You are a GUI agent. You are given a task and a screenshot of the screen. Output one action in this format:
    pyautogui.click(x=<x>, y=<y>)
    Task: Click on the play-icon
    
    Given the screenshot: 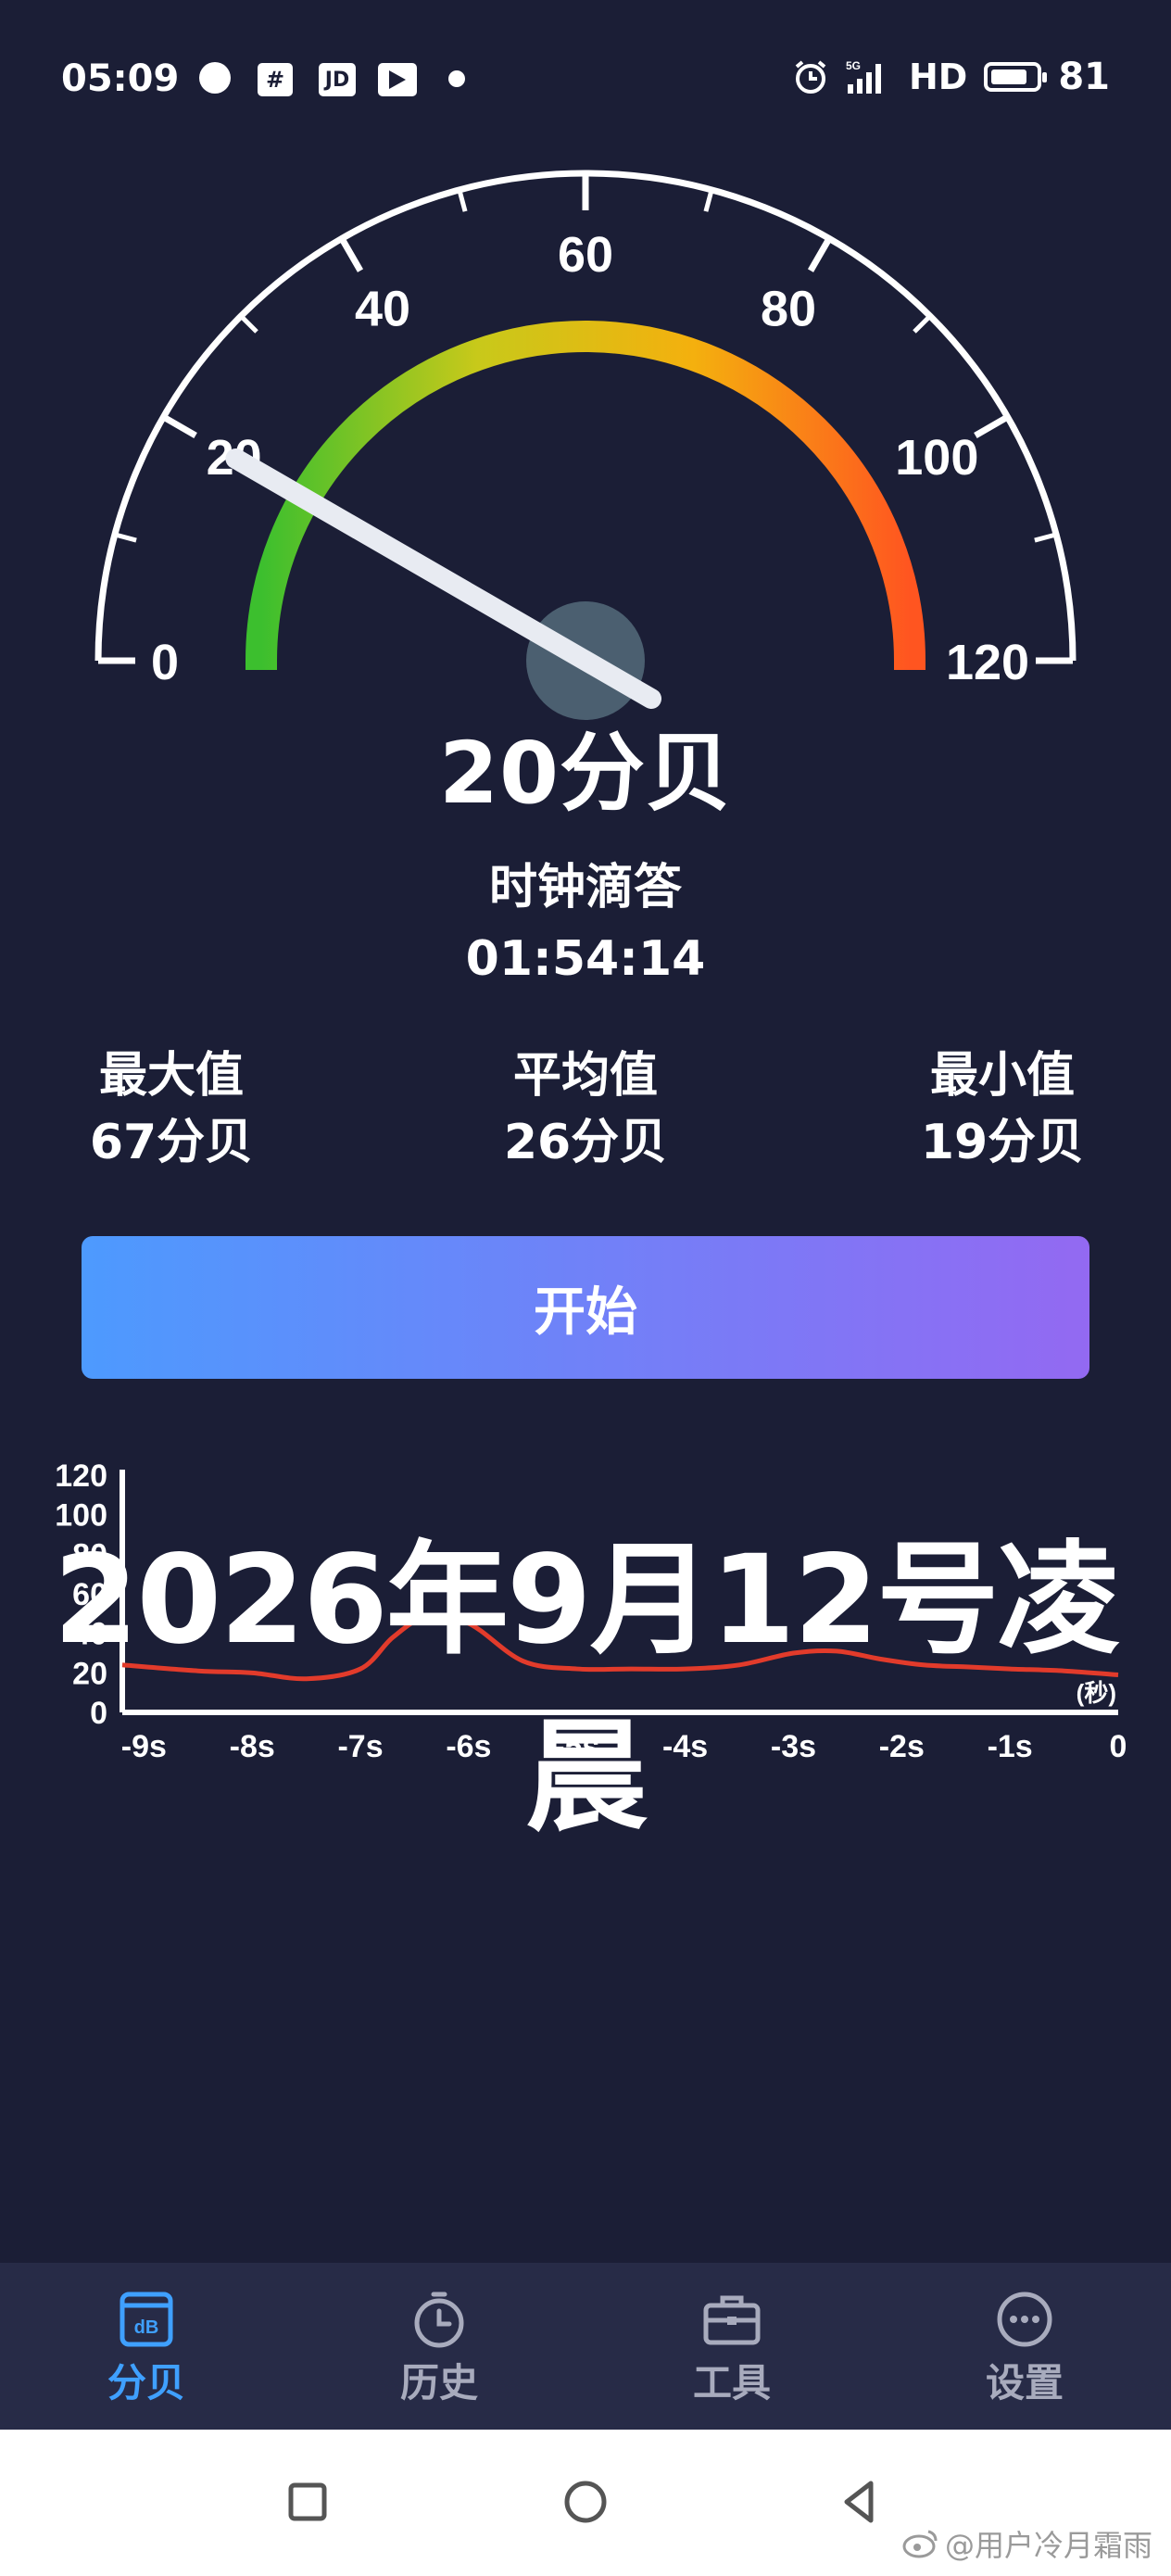 What is the action you would take?
    pyautogui.click(x=398, y=80)
    